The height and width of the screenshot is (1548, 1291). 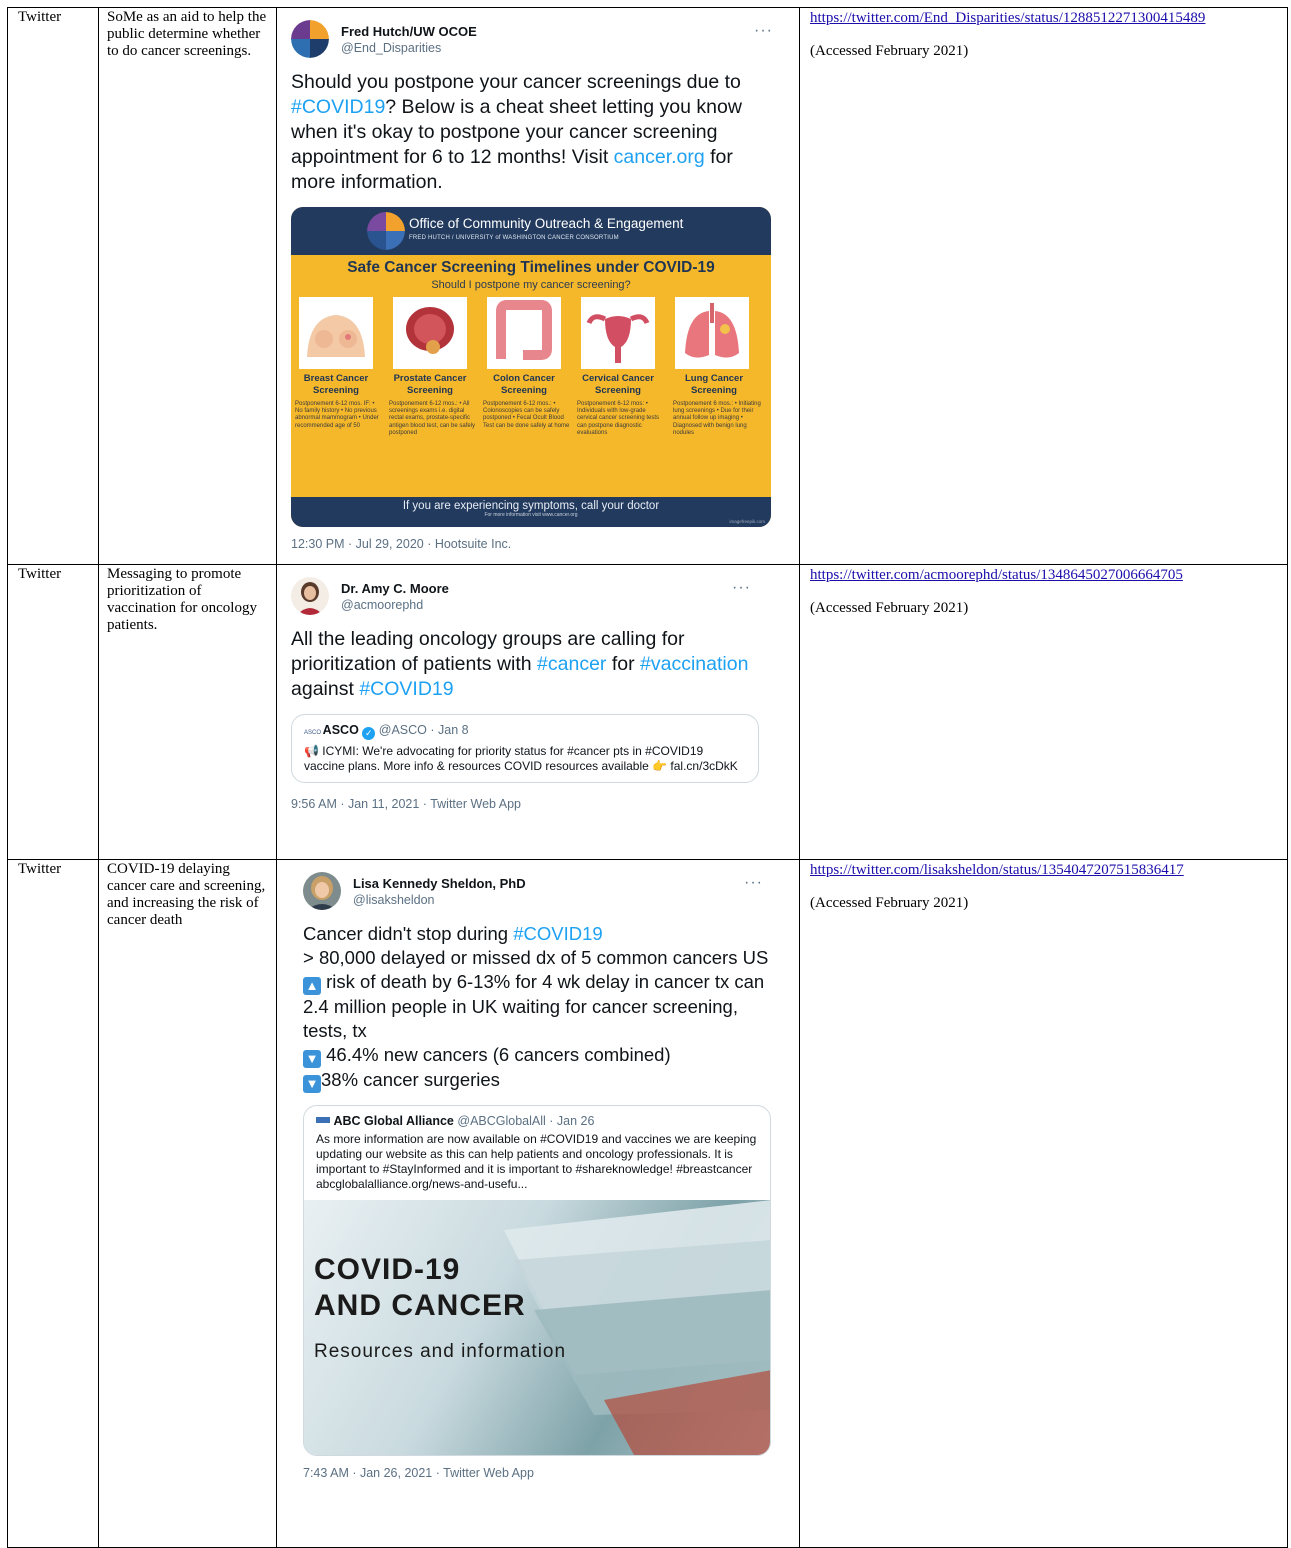 I want to click on quote-author-handle: @ASCO · Jan 8, so click(x=423, y=730).